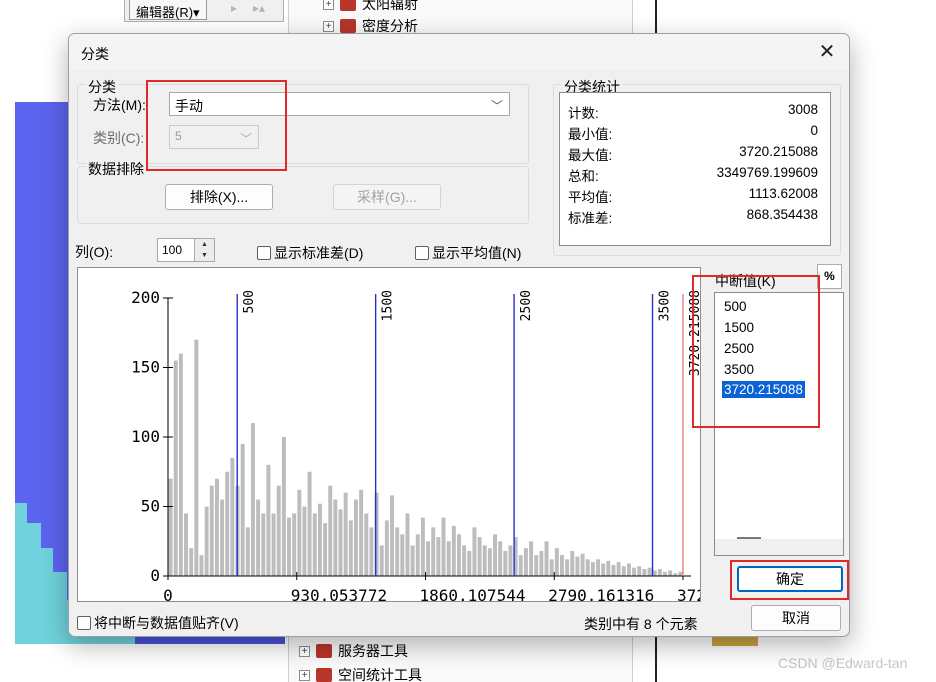 This screenshot has height=682, width=936. What do you see at coordinates (783, 193) in the screenshot?
I see `stat-value: 1113.62008` at bounding box center [783, 193].